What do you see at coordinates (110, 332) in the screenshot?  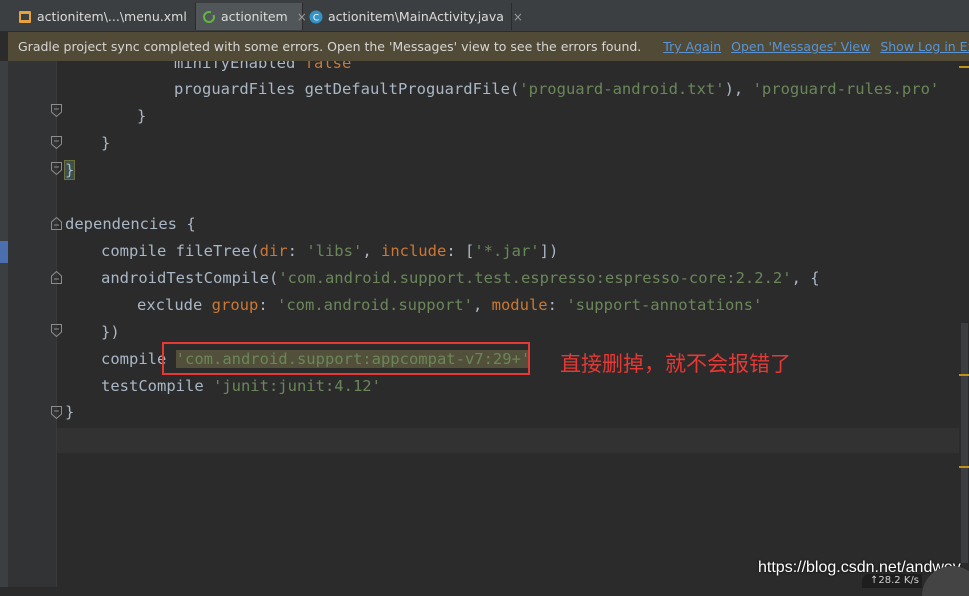 I see `code-line: })` at bounding box center [110, 332].